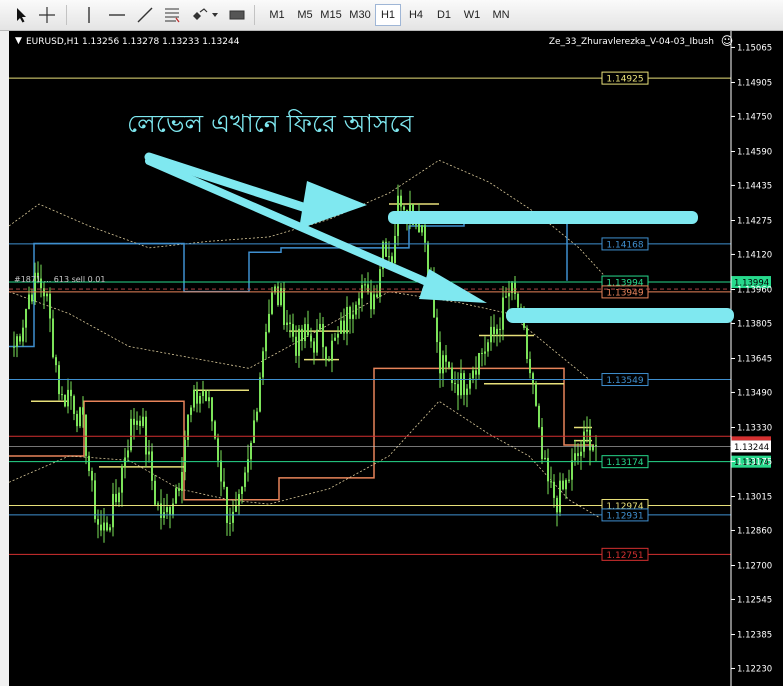 This screenshot has width=783, height=686. Describe the element at coordinates (360, 15) in the screenshot. I see `timeframe-m30: M30` at that location.